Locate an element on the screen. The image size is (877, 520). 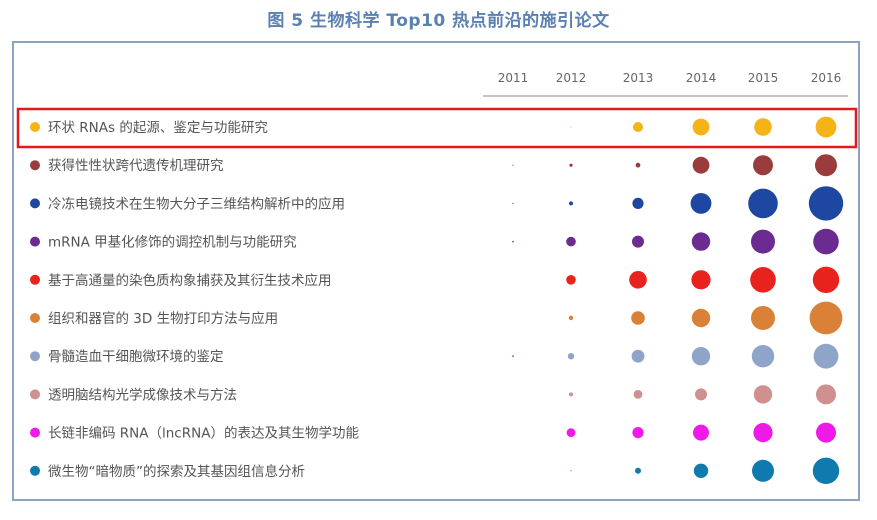
chart-row: 基于高通量的染色质构象捕获及其衍生技术应用 is located at coordinates (435, 279).